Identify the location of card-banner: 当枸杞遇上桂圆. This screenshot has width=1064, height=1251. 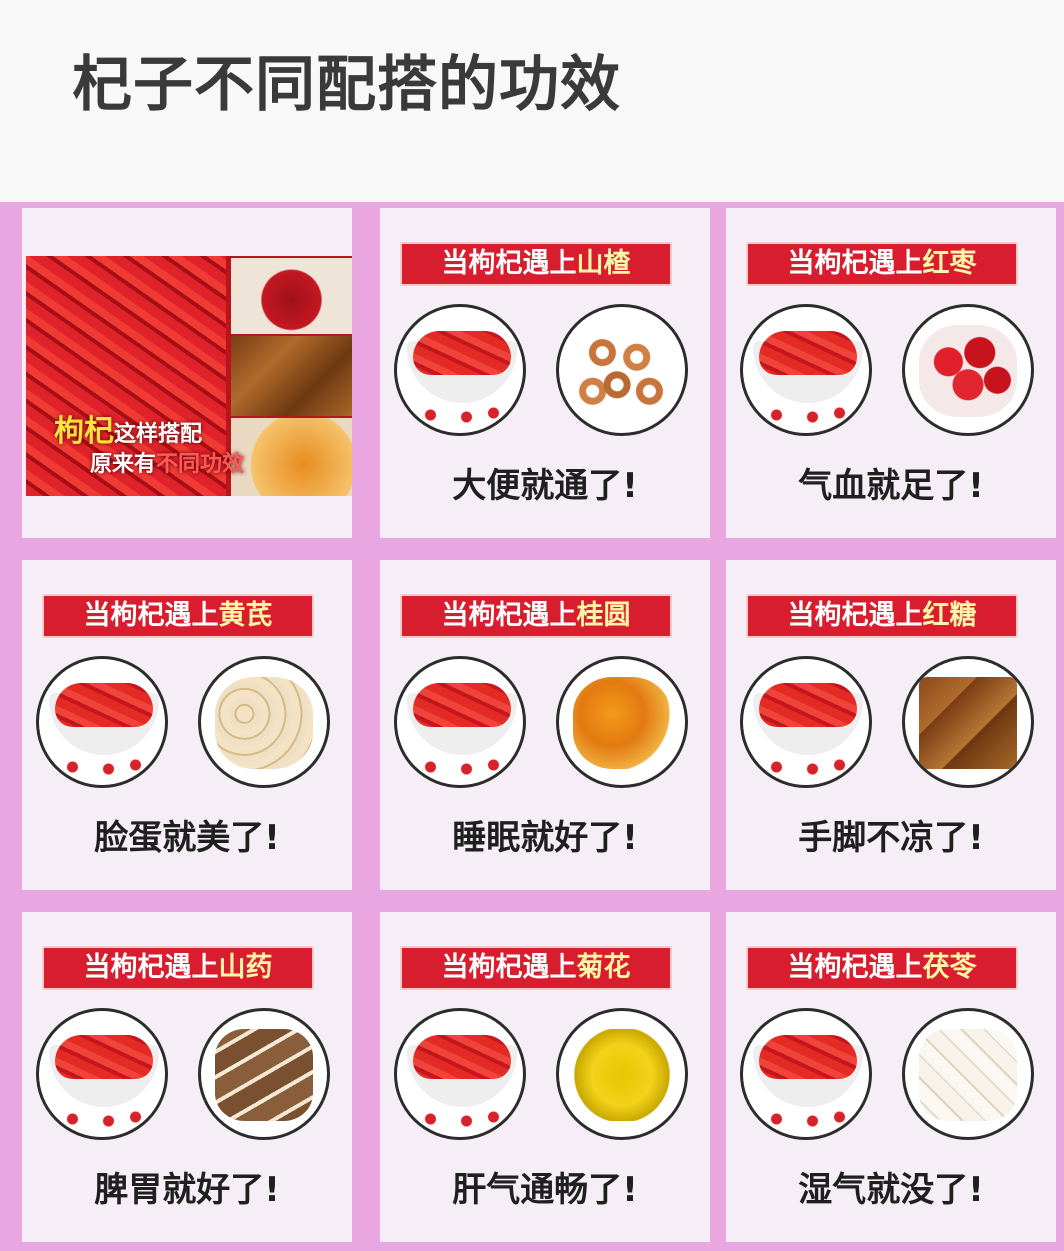
(536, 616).